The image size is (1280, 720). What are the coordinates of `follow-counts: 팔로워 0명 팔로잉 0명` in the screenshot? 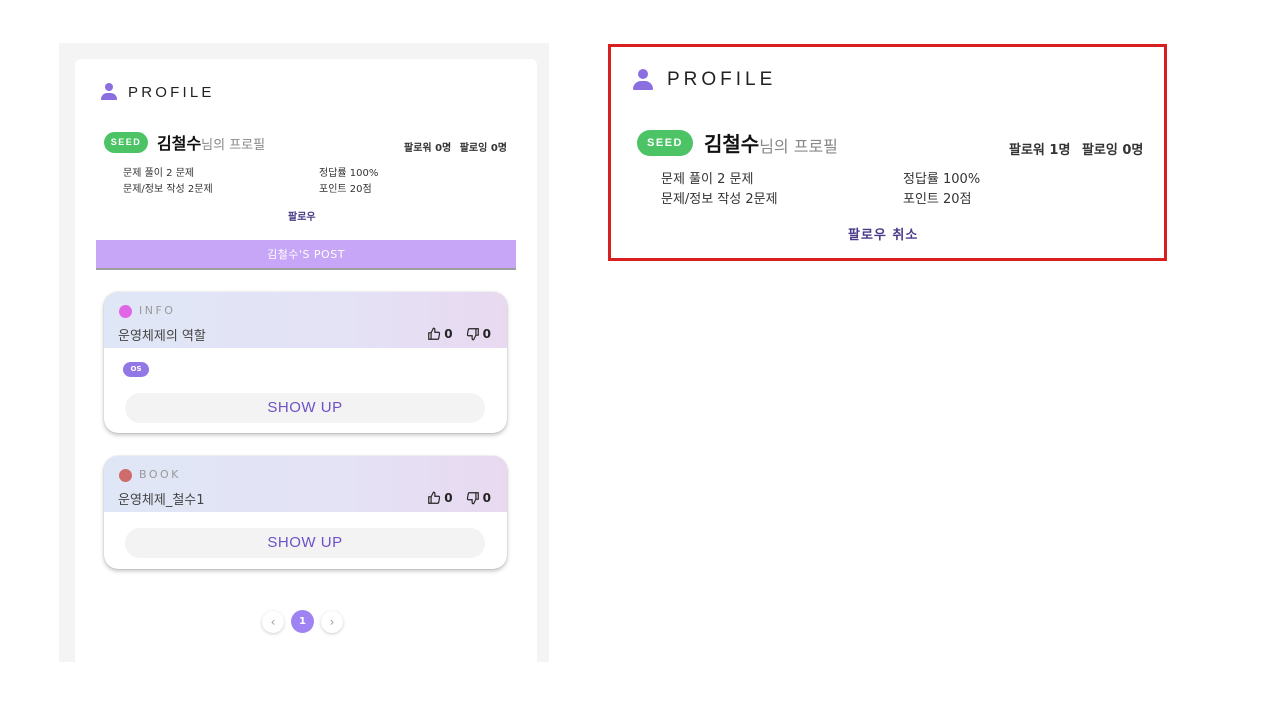 It's located at (455, 146).